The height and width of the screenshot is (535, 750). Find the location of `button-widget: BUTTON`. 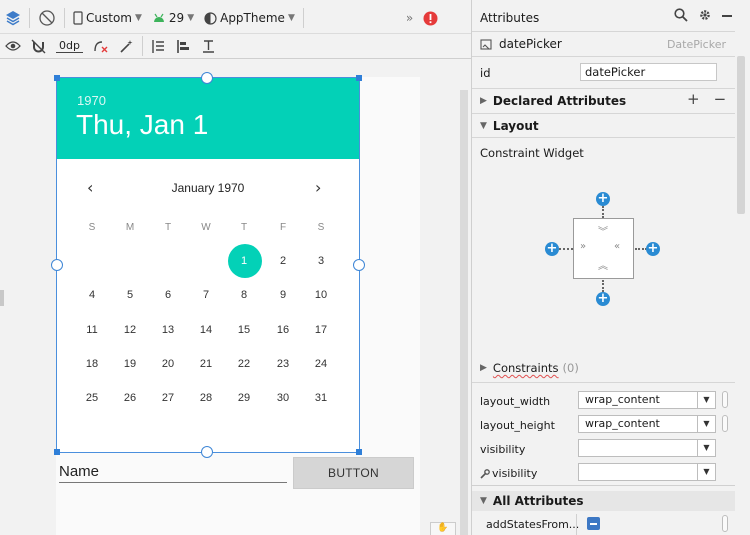

button-widget: BUTTON is located at coordinates (353, 473).